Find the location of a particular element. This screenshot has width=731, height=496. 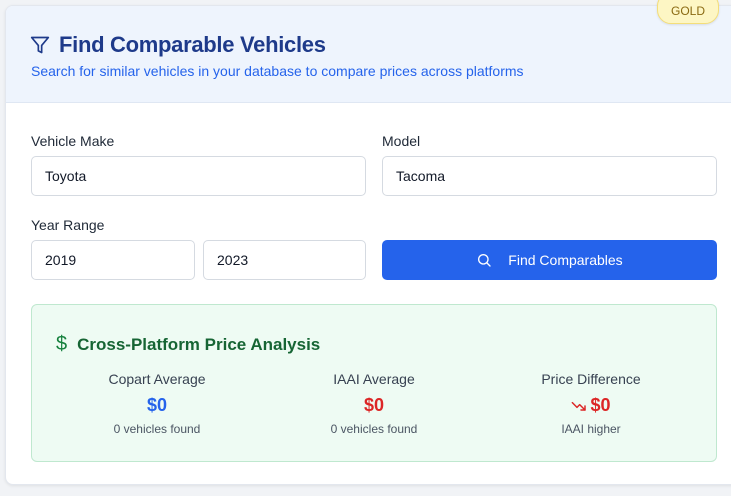

difference-value-row: $0 is located at coordinates (591, 405).